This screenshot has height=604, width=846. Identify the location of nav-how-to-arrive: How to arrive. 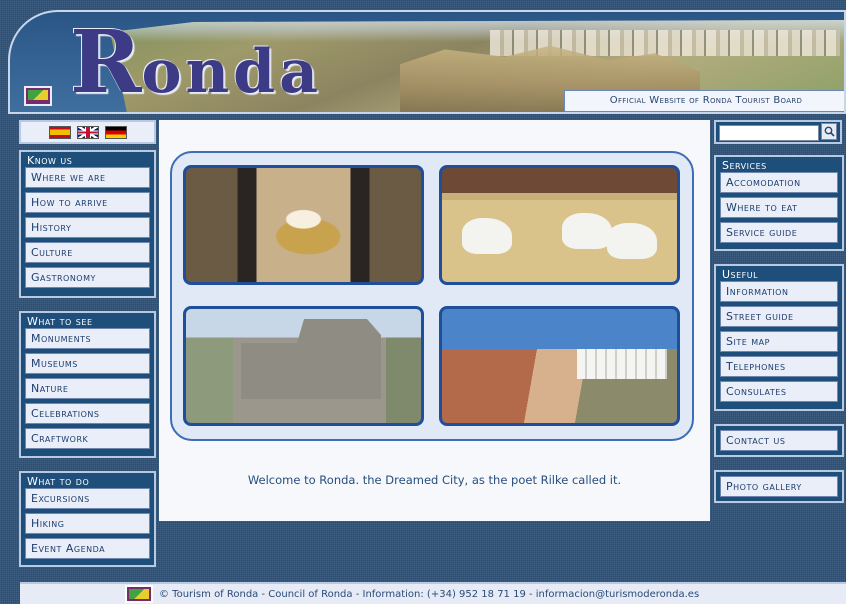
(87, 202).